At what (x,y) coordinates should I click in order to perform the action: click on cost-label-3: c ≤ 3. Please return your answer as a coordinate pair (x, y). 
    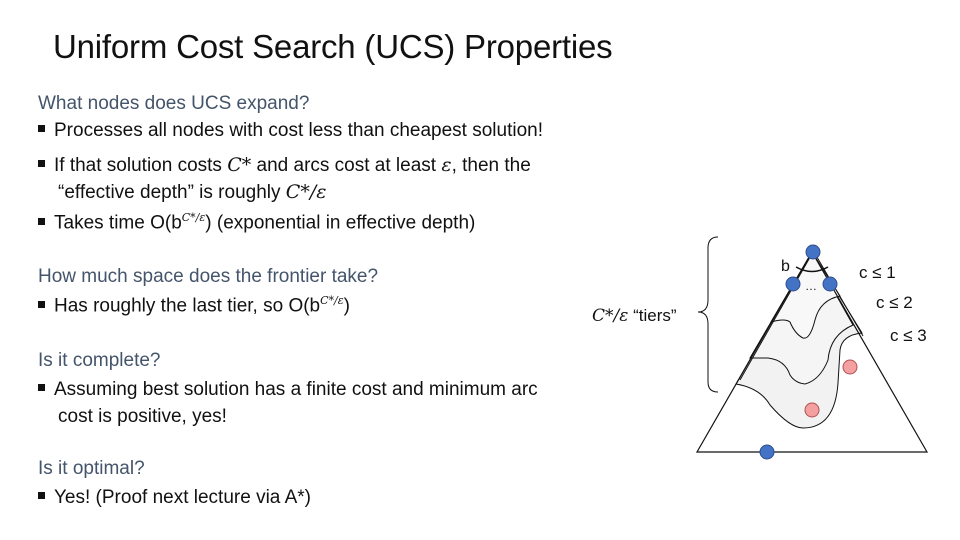
    Looking at the image, I should click on (908, 335).